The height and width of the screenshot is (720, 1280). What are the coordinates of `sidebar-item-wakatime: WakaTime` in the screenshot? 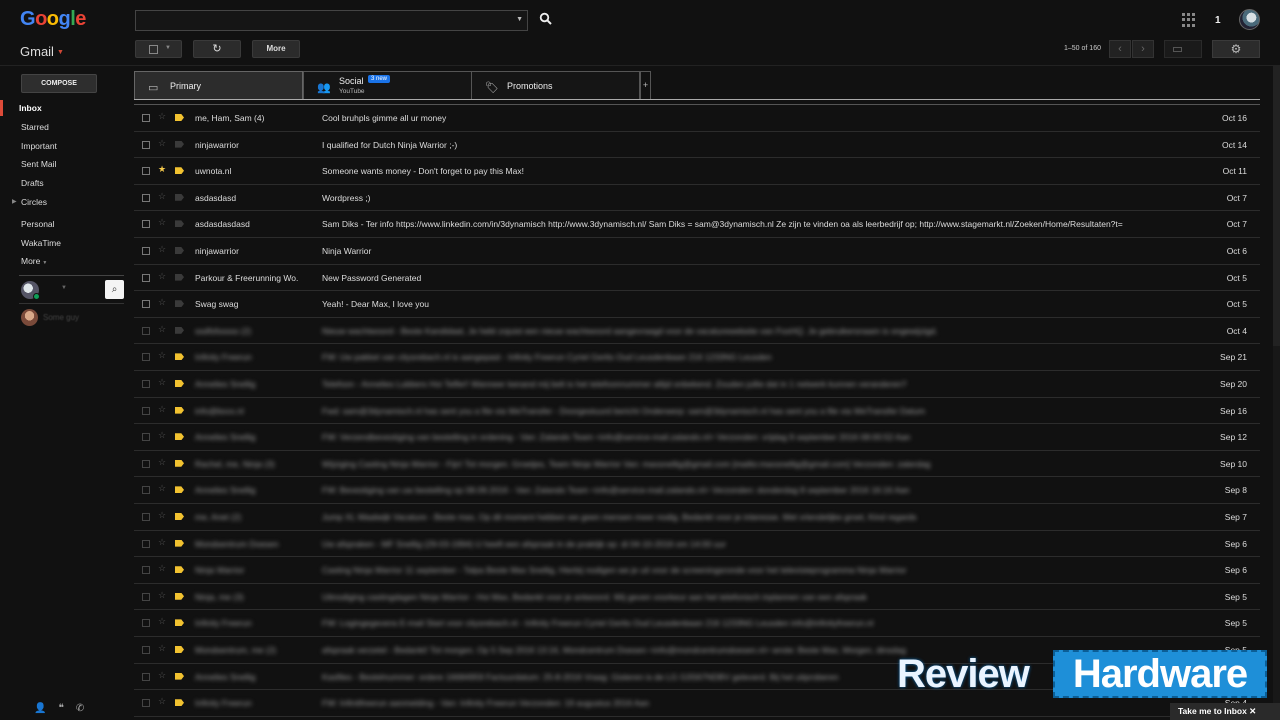 It's located at (41, 243).